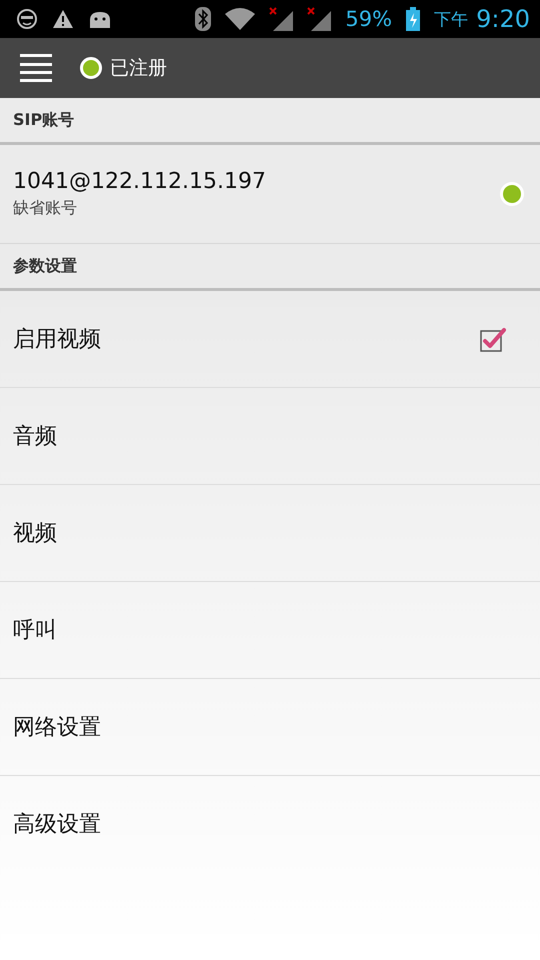 This screenshot has height=960, width=540. I want to click on account-address: 1041@122.112.15.197, so click(140, 181).